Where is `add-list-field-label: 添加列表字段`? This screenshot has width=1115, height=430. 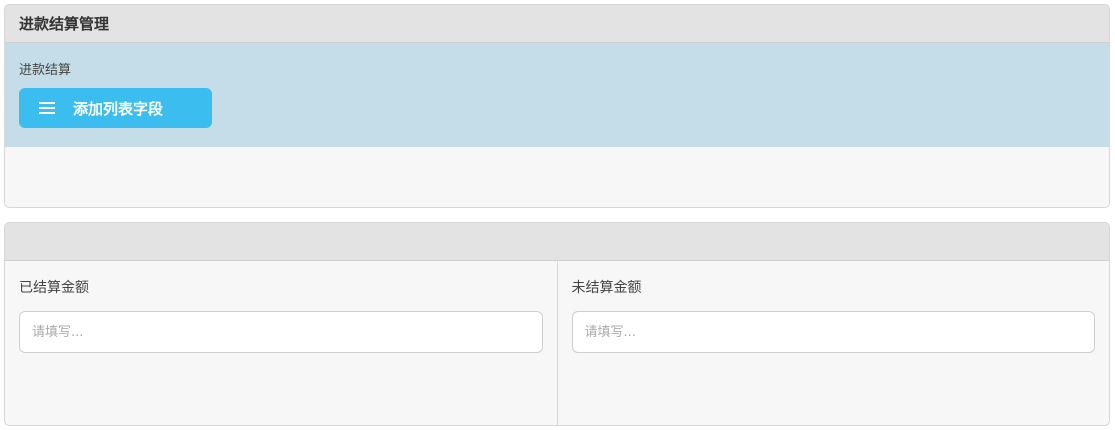 add-list-field-label: 添加列表字段 is located at coordinates (118, 109).